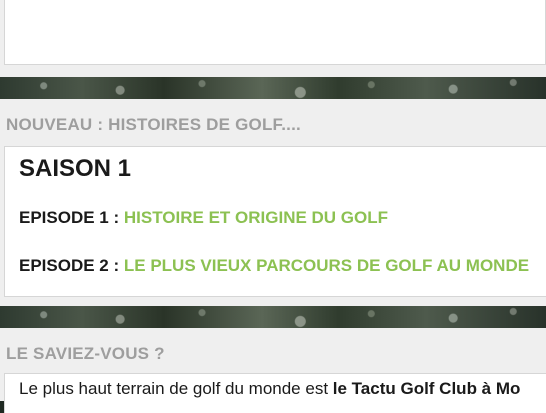  What do you see at coordinates (273, 88) in the screenshot?
I see `background-photo-strip` at bounding box center [273, 88].